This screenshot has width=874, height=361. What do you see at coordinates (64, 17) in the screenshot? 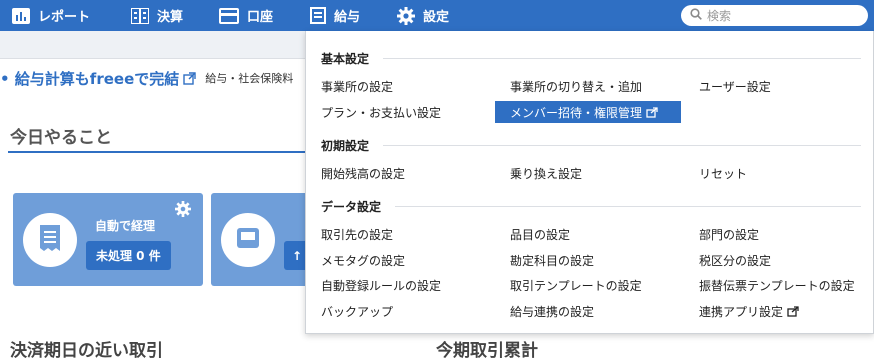
I see `nav-report-label: レポート` at bounding box center [64, 17].